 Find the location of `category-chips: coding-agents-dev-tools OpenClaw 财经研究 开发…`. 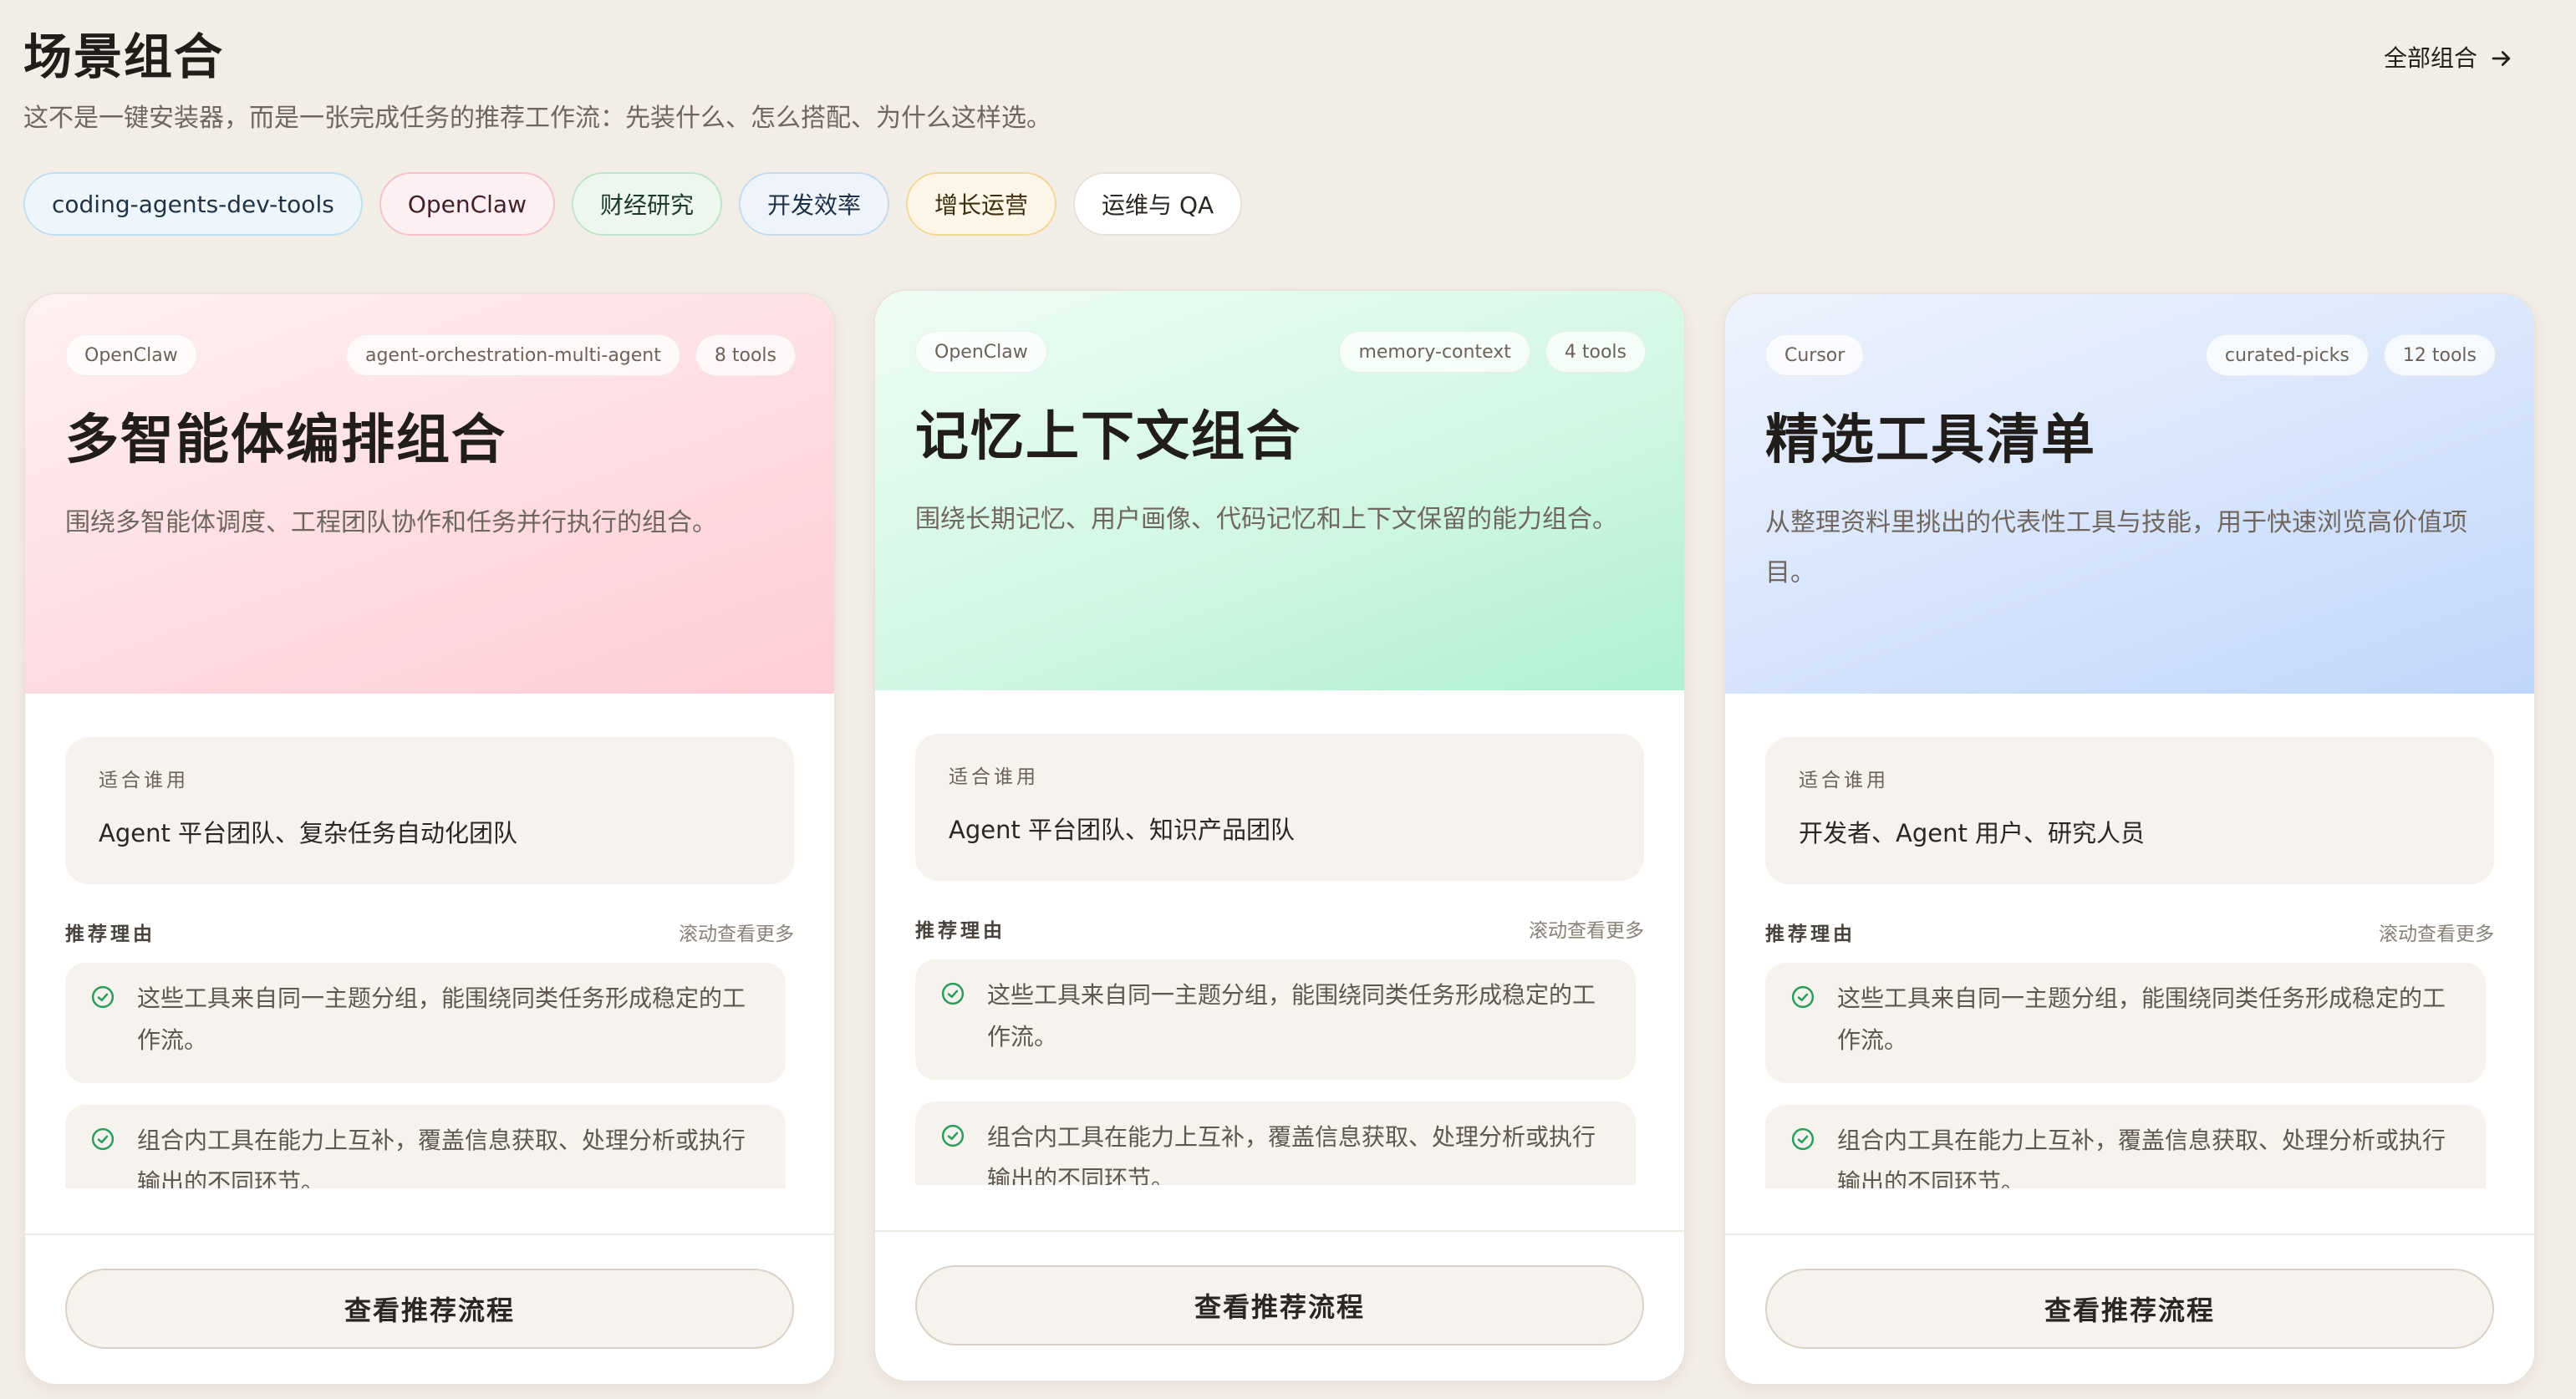

category-chips: coding-agents-dev-tools OpenClaw 财经研究 开发… is located at coordinates (633, 204).